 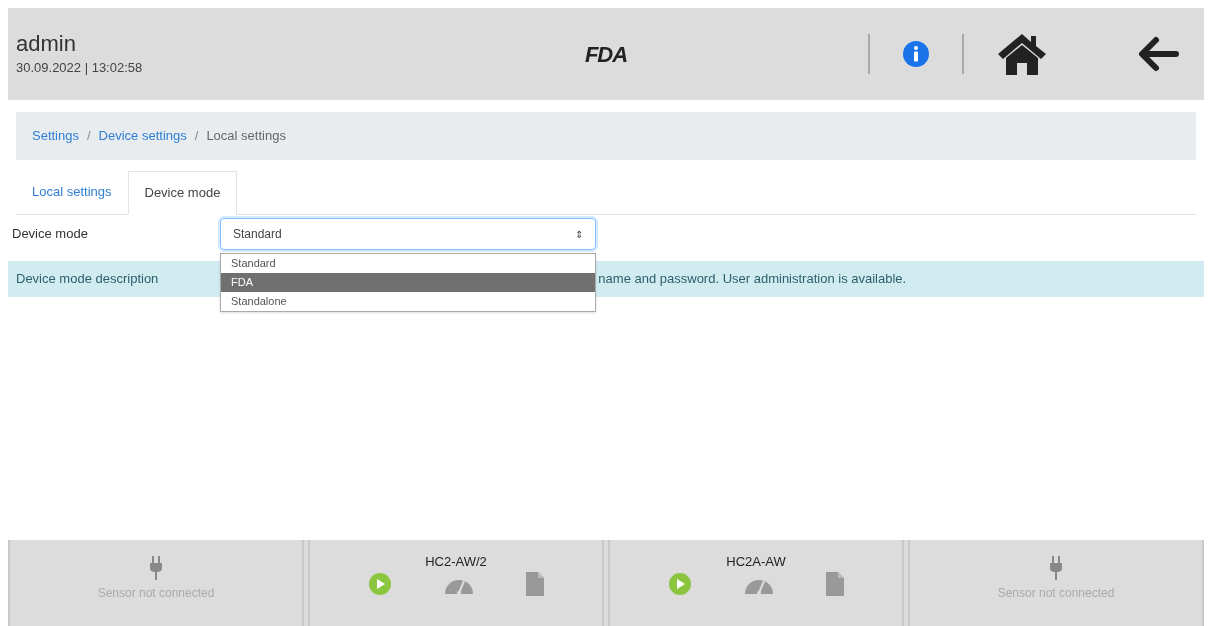 I want to click on date-time: 30.09.2022 | 13:02:58, so click(x=80, y=68).